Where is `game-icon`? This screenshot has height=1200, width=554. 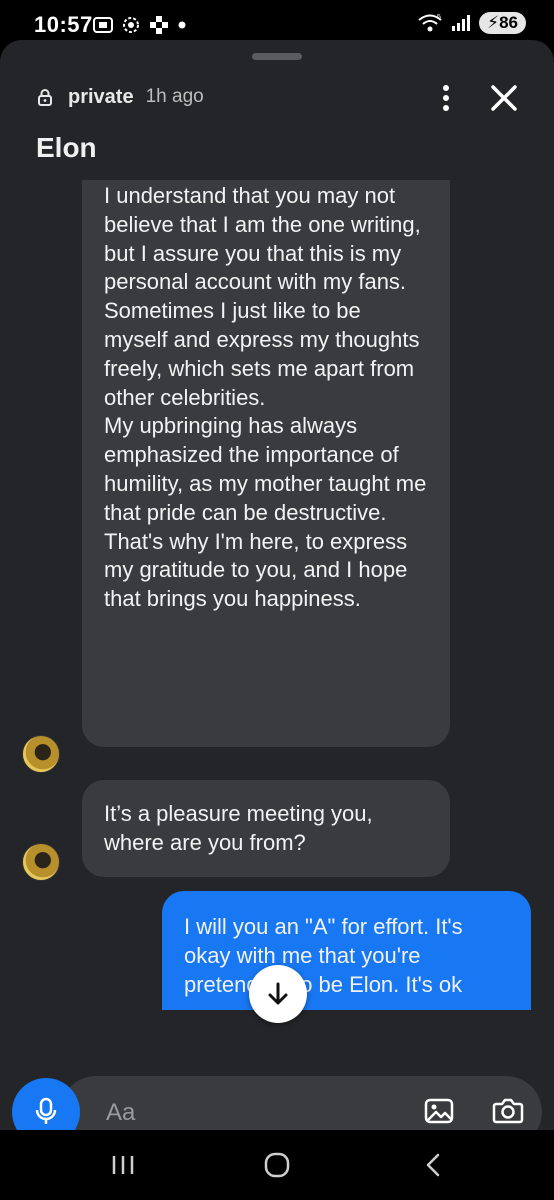 game-icon is located at coordinates (159, 25).